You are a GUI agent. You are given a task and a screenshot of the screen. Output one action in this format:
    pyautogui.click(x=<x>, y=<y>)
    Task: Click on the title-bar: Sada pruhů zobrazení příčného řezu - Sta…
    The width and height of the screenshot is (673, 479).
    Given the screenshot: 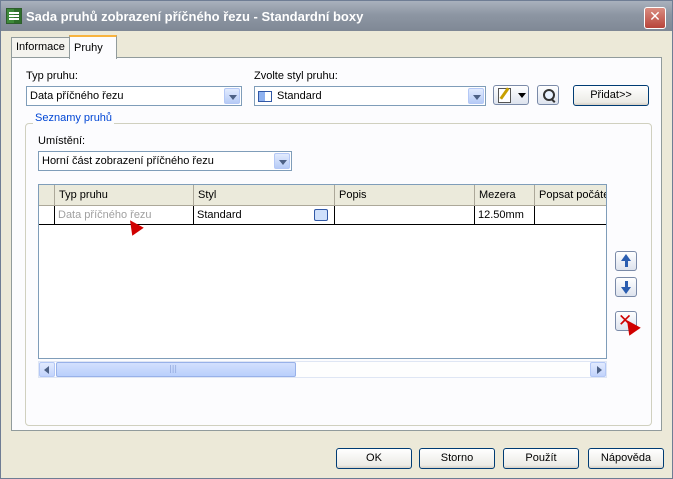 What is the action you would take?
    pyautogui.click(x=336, y=16)
    